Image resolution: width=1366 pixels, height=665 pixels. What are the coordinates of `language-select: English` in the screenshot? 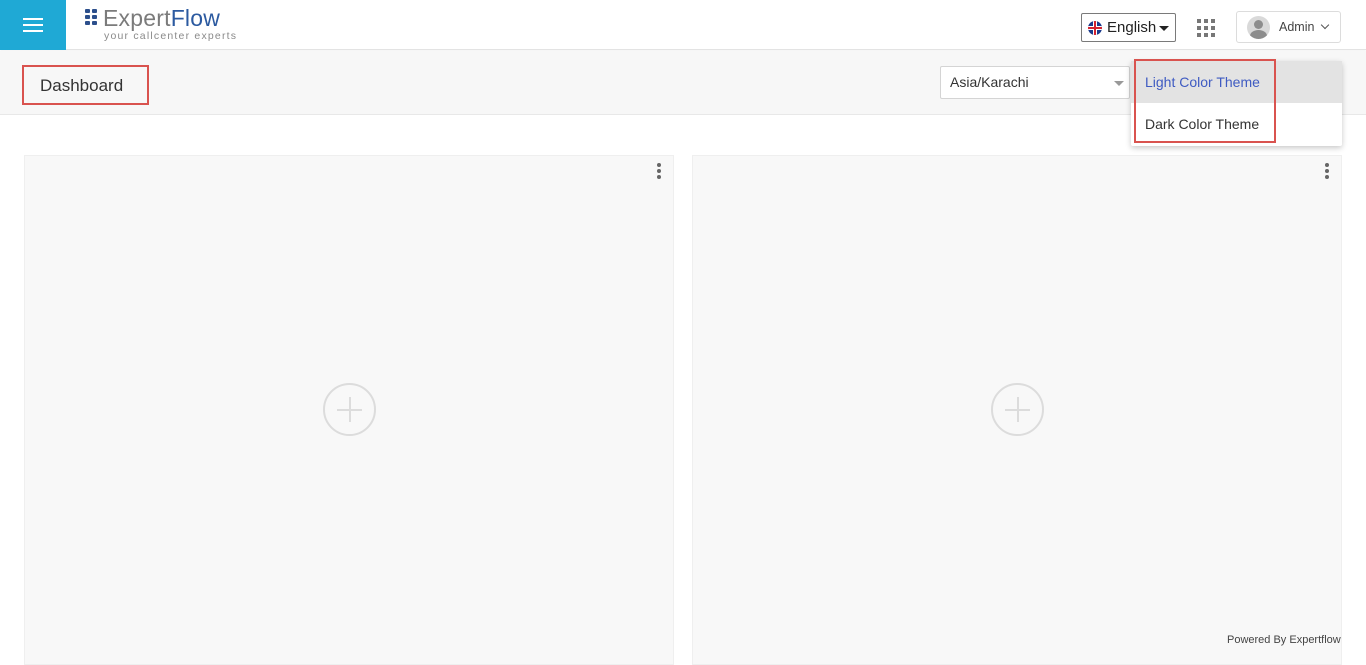 It's located at (1128, 27).